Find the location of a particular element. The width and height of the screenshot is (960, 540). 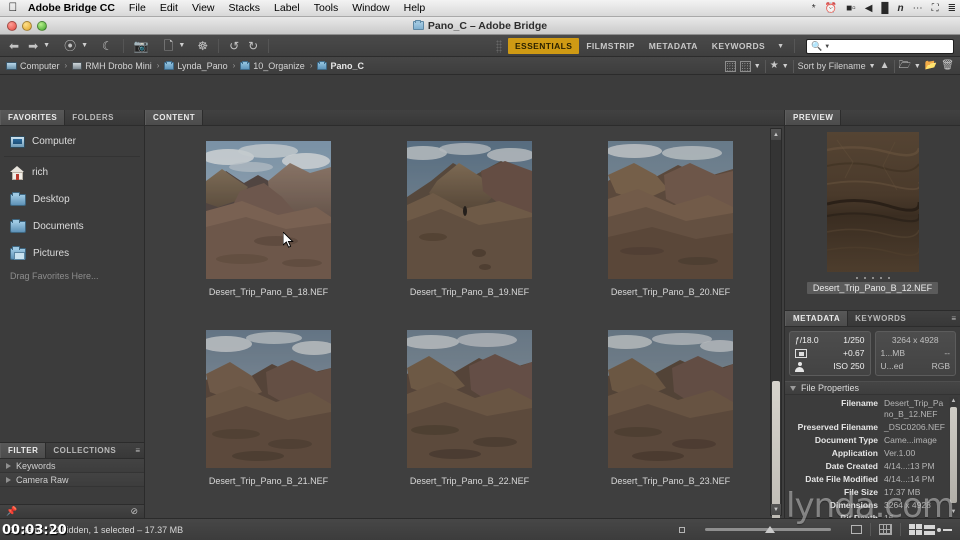

menu-item-label: Label is located at coordinates (287, 8).